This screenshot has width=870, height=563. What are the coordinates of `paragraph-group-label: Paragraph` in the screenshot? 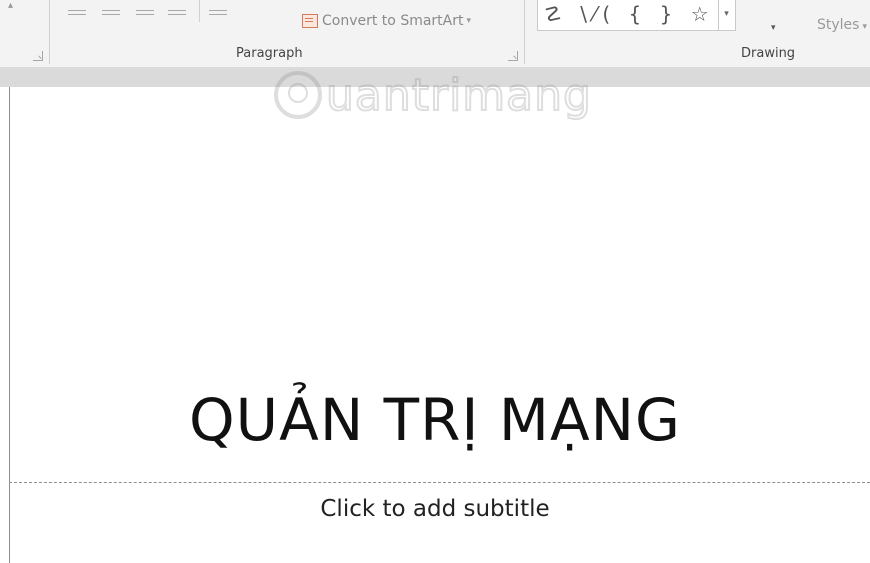 It's located at (269, 53).